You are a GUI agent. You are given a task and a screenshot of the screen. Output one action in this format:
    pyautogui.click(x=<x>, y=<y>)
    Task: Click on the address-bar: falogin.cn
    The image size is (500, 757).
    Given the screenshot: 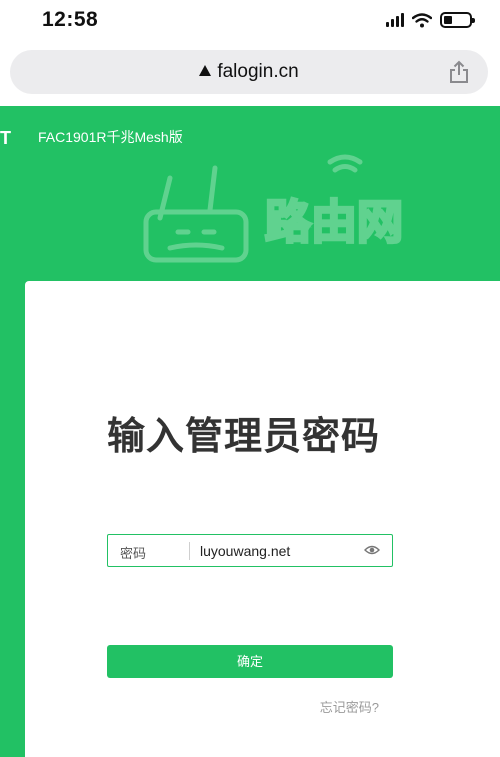 What is the action you would take?
    pyautogui.click(x=249, y=72)
    